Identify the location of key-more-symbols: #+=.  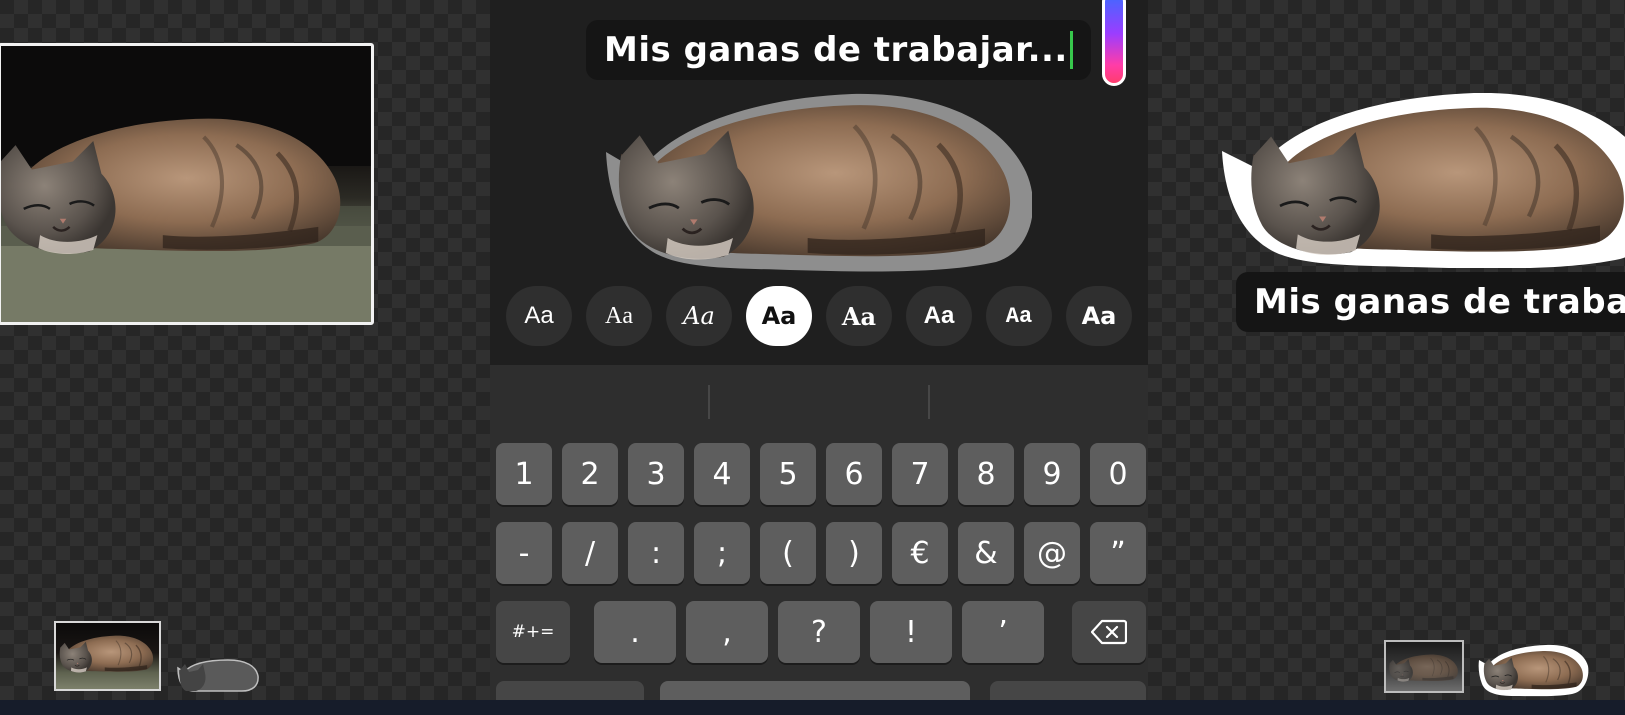
(533, 632).